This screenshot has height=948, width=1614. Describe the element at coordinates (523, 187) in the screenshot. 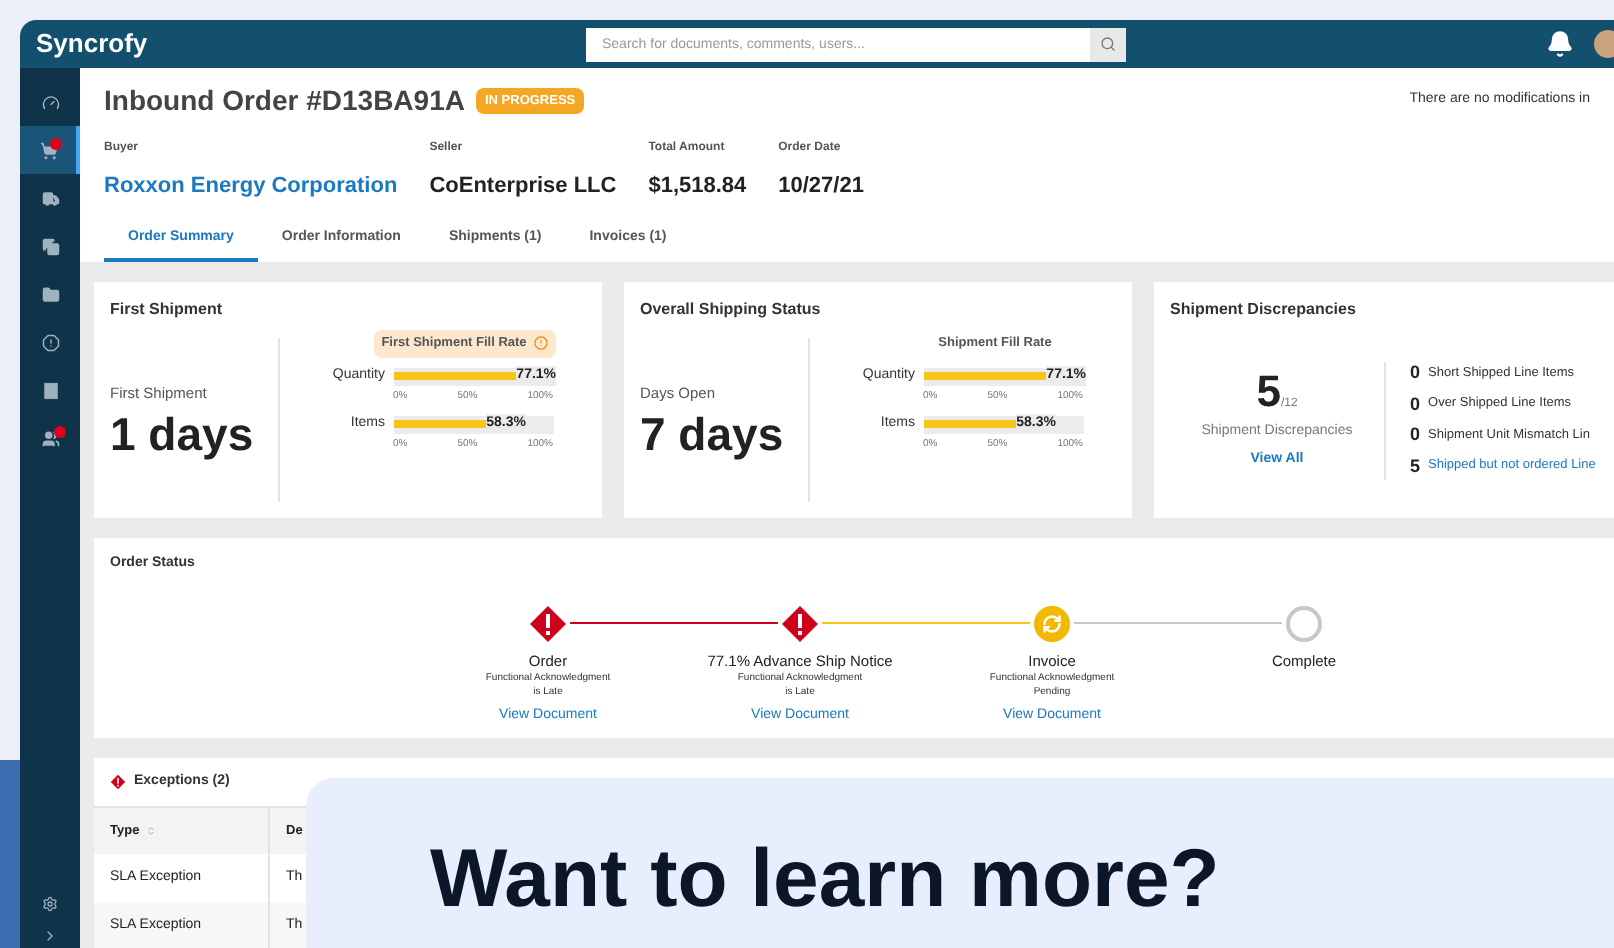

I see `field-value: CoEnterprise LLC` at that location.